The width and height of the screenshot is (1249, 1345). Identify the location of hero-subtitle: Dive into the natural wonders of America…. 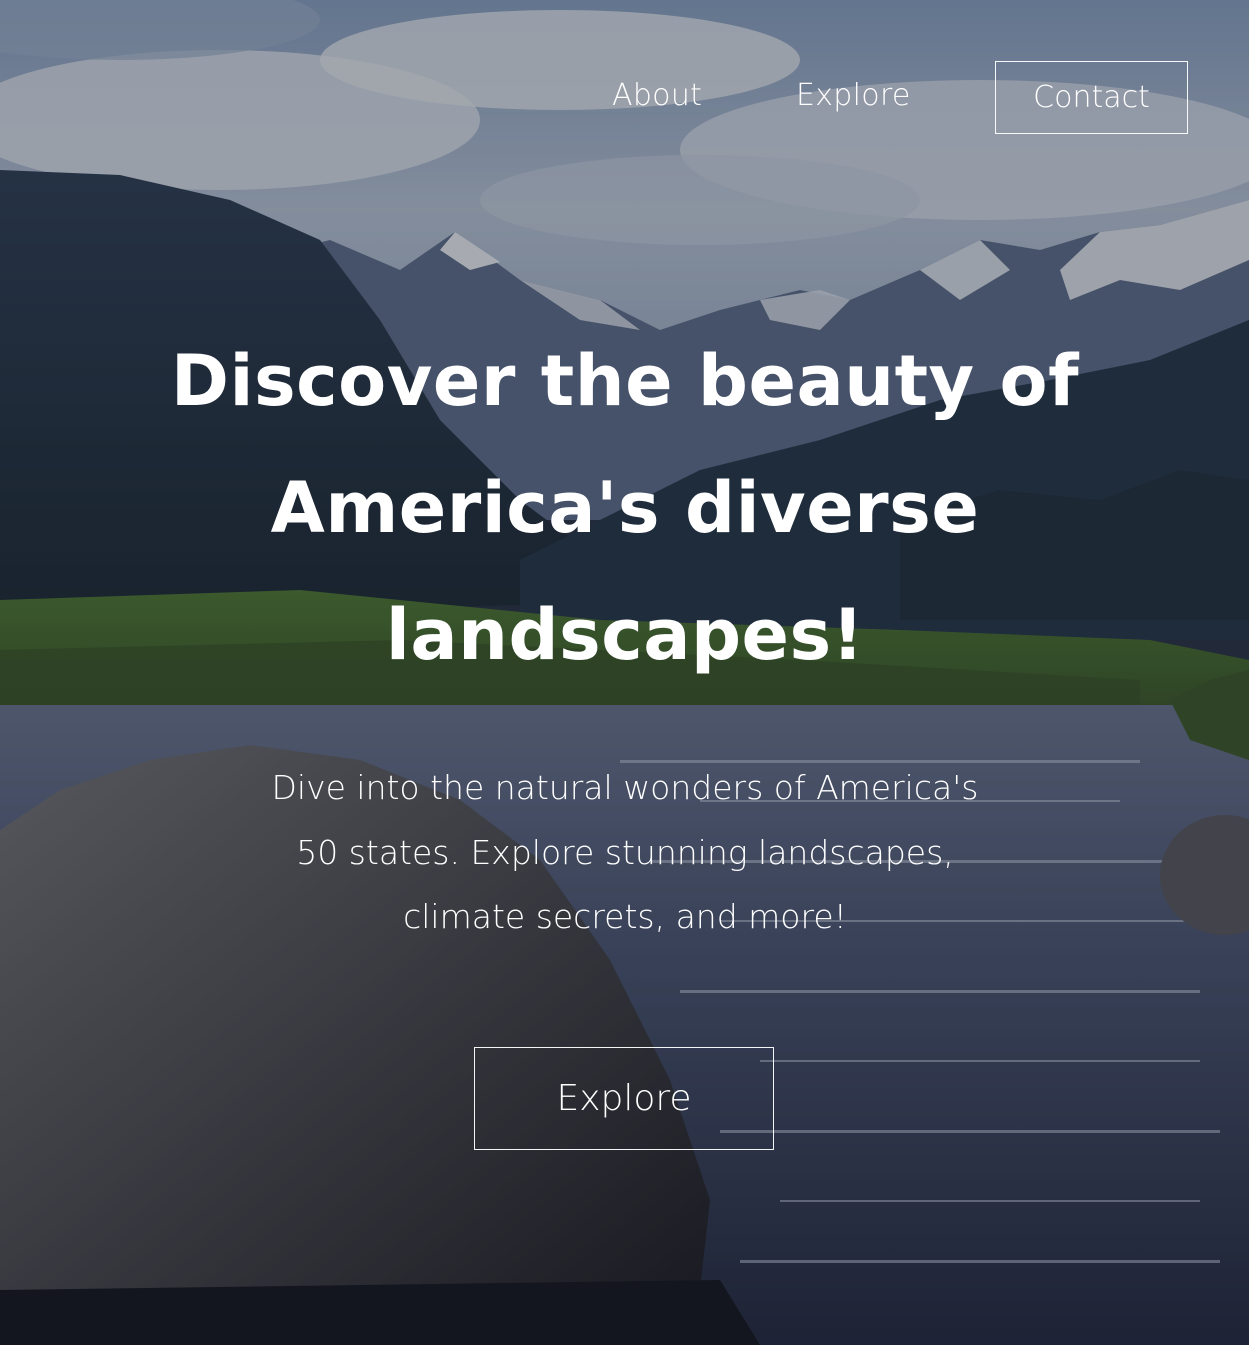
(625, 852).